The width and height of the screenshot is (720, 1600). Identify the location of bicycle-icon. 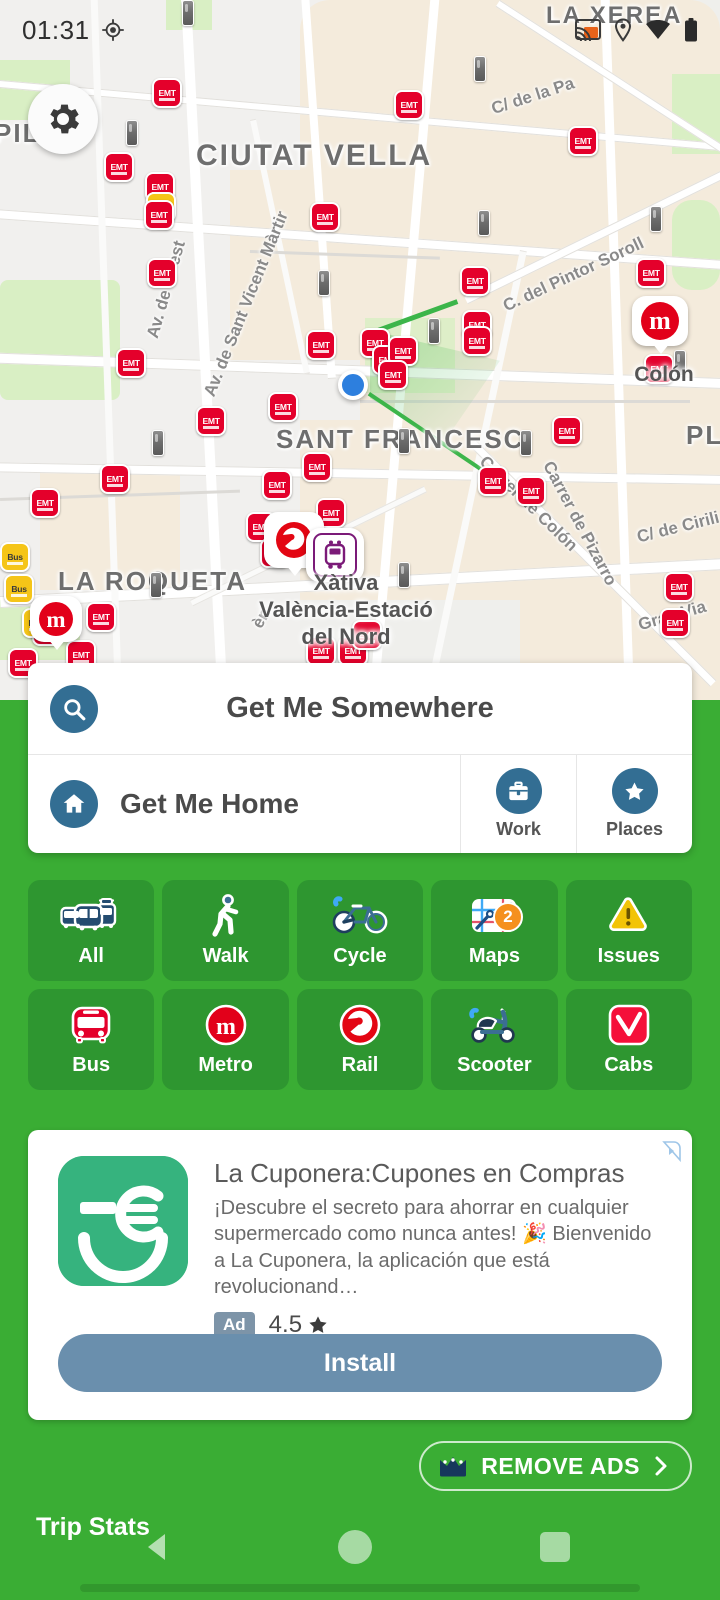
(360, 916).